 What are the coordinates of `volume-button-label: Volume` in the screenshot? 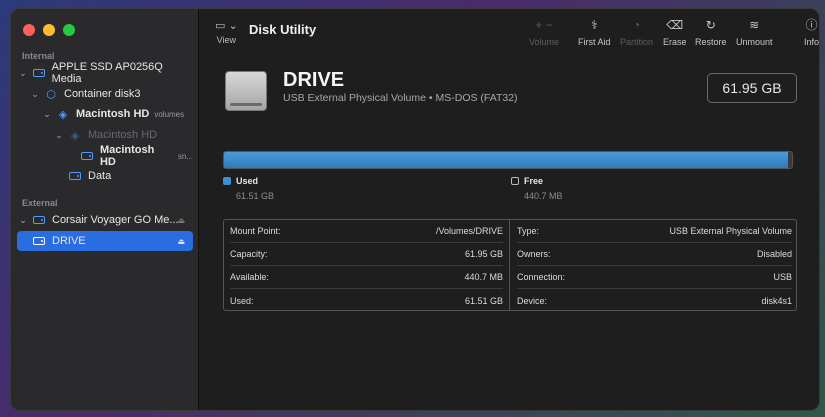 It's located at (544, 42).